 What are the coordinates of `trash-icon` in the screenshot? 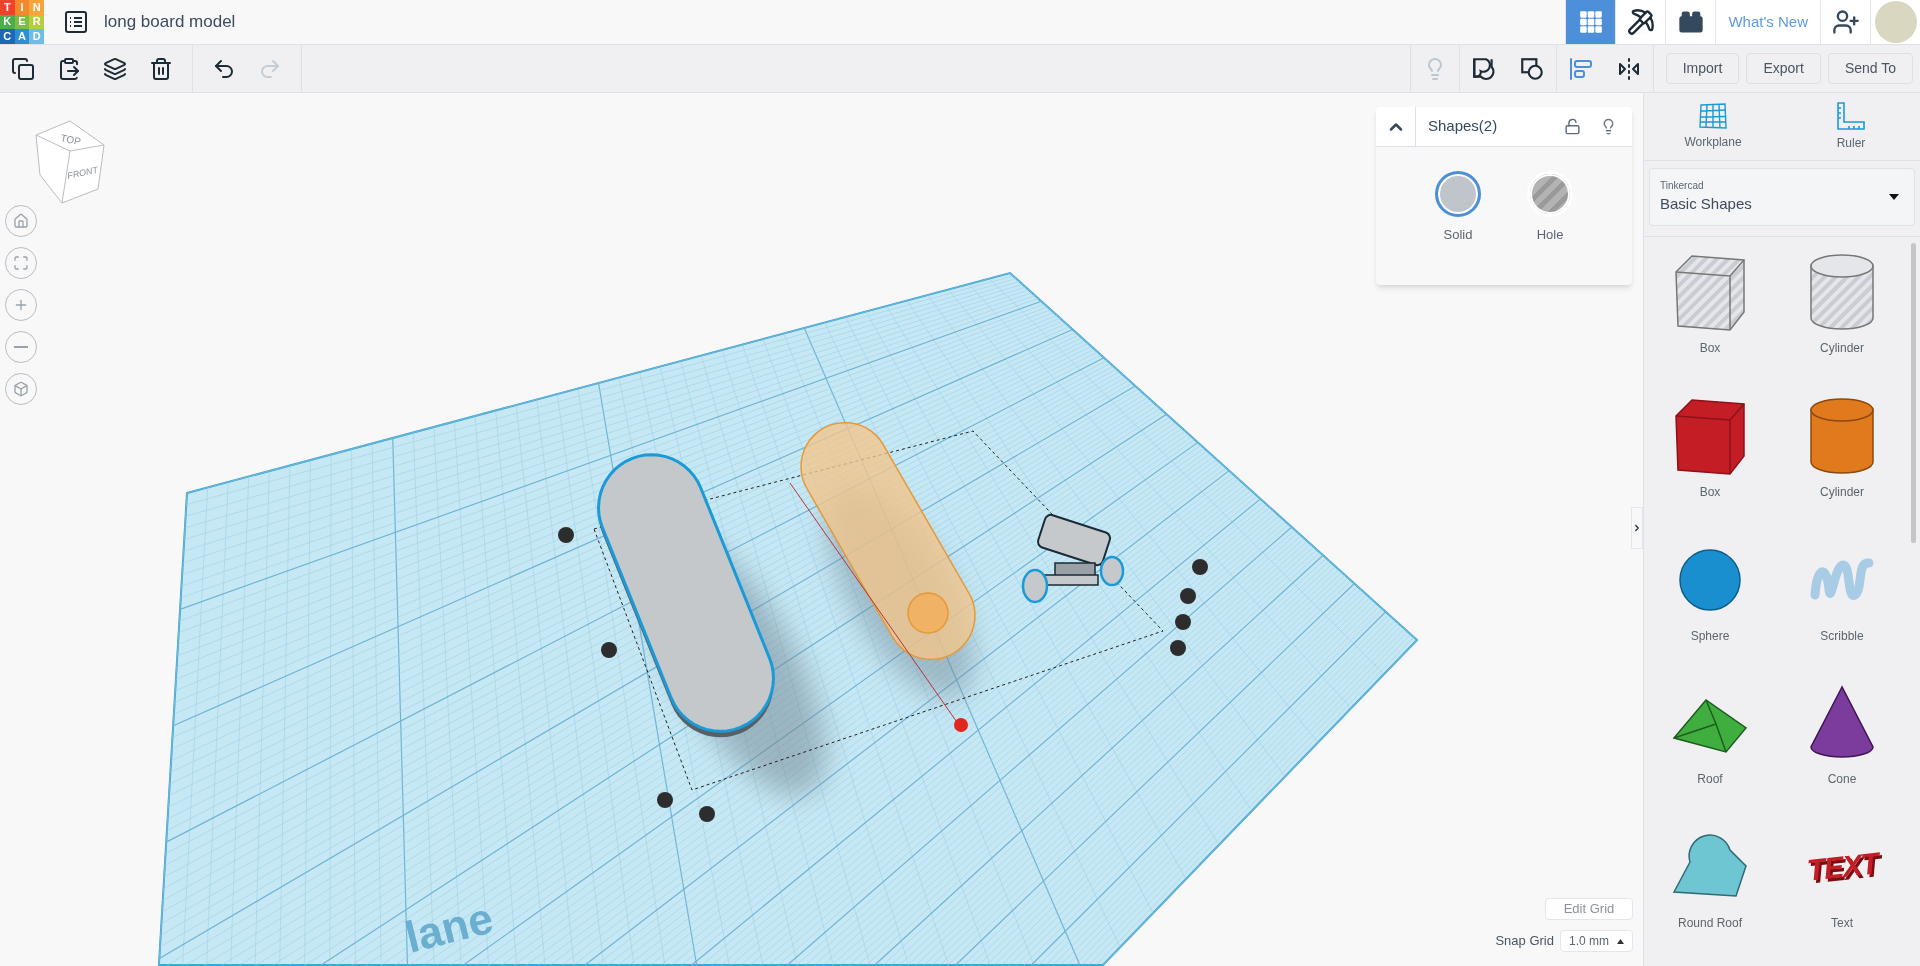 It's located at (161, 68).